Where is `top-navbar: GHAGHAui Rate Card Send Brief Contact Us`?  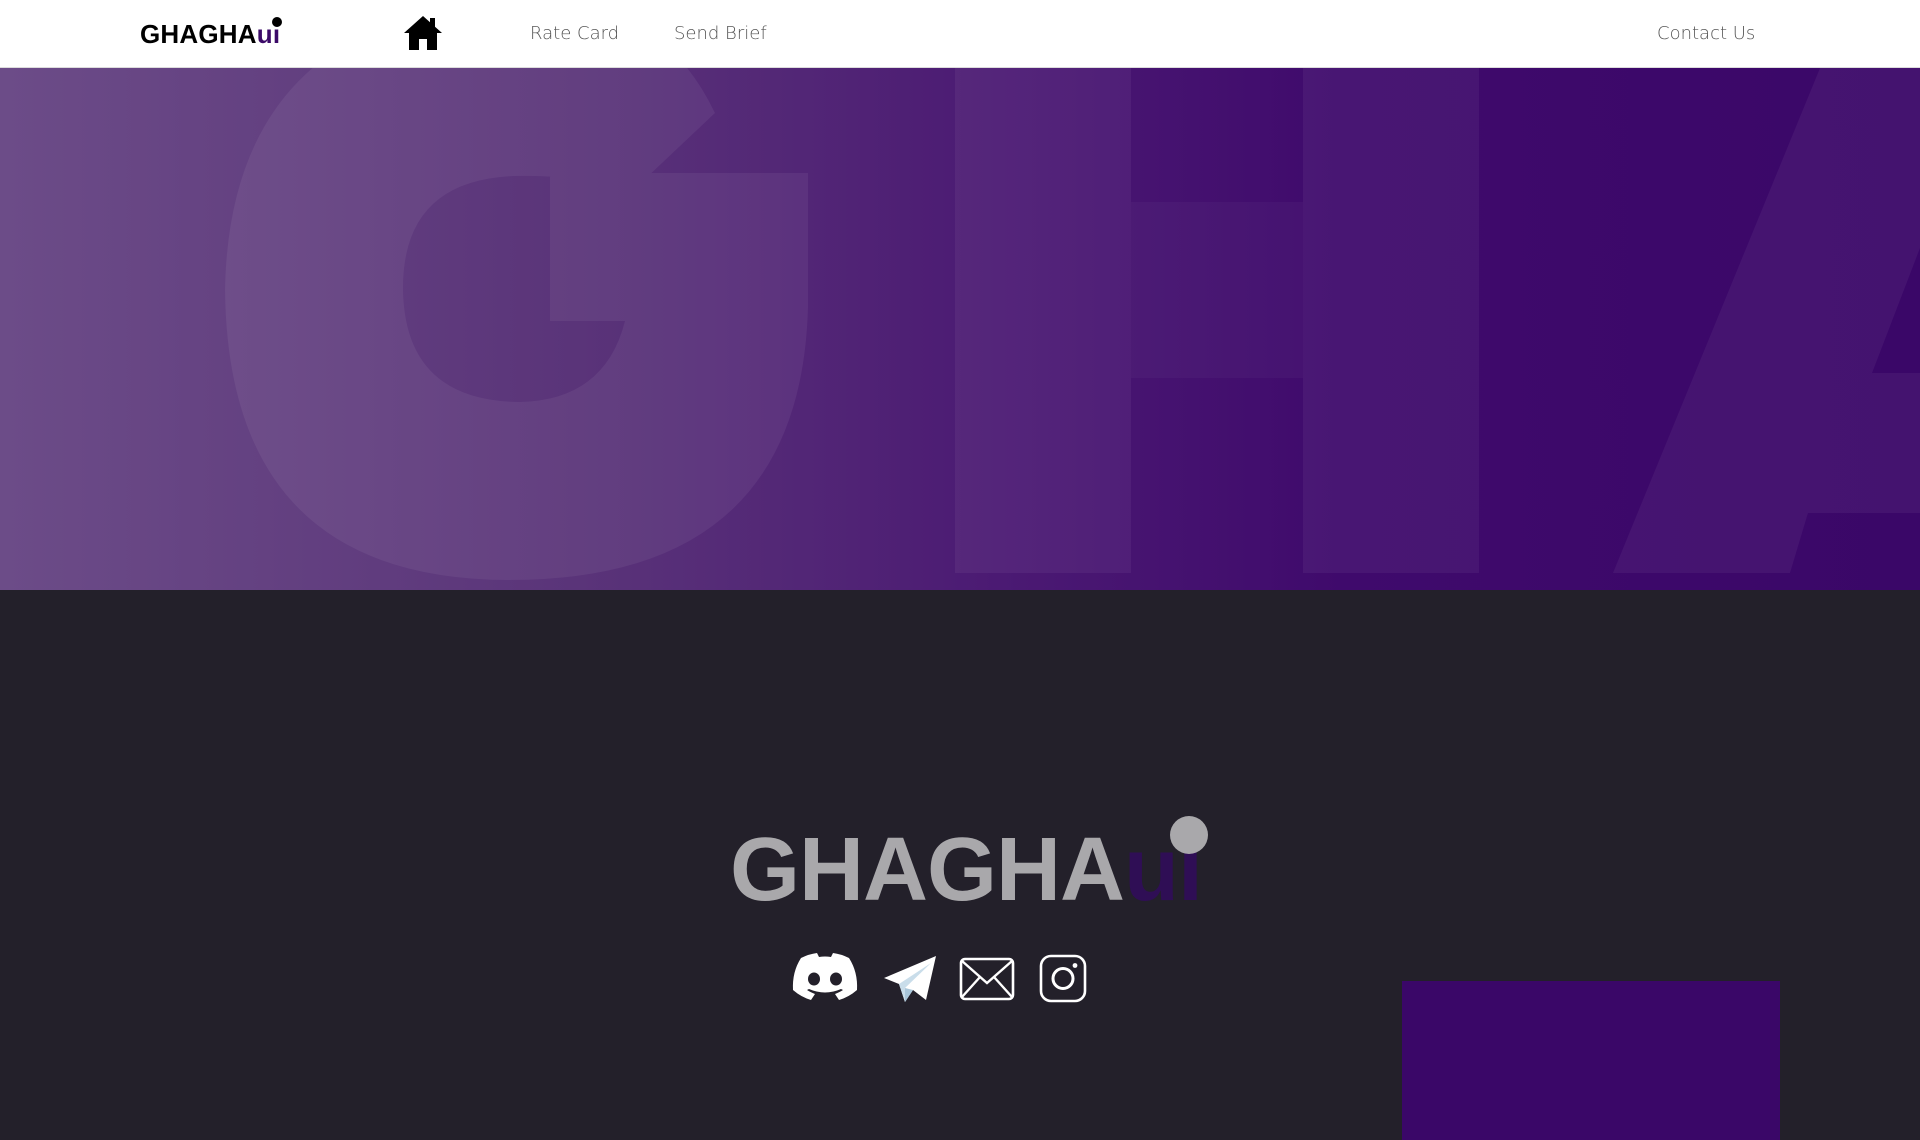
top-navbar: GHAGHAui Rate Card Send Brief Contact Us is located at coordinates (960, 34).